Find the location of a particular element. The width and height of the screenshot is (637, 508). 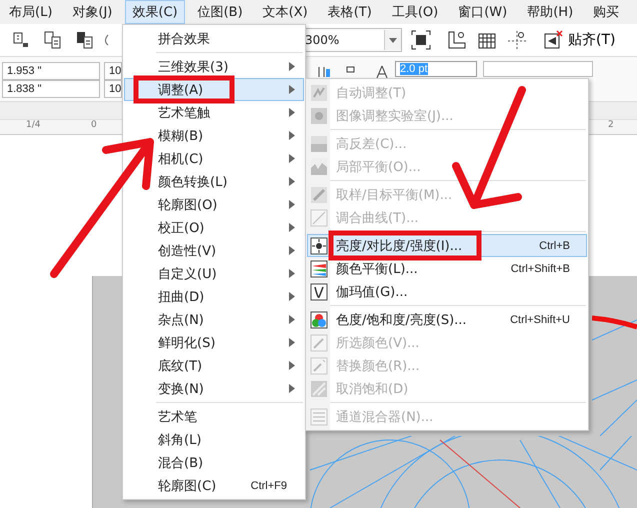

height-field: 10 is located at coordinates (113, 89).